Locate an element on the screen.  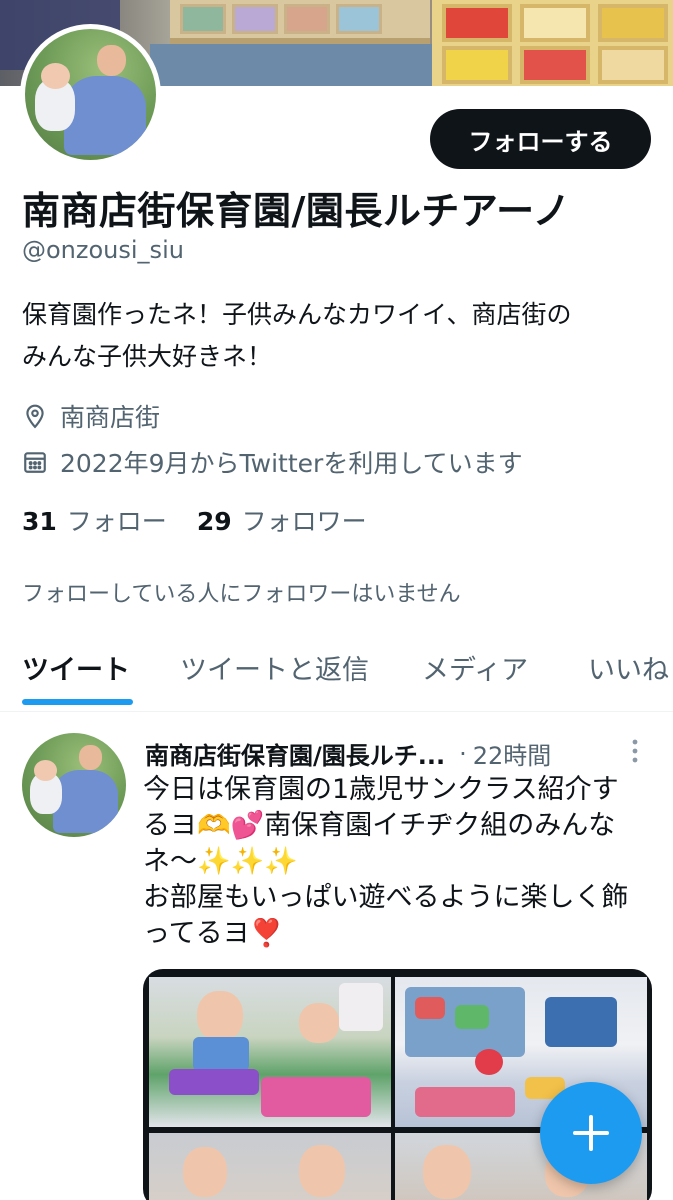
banner-shelf is located at coordinates (300, 22).